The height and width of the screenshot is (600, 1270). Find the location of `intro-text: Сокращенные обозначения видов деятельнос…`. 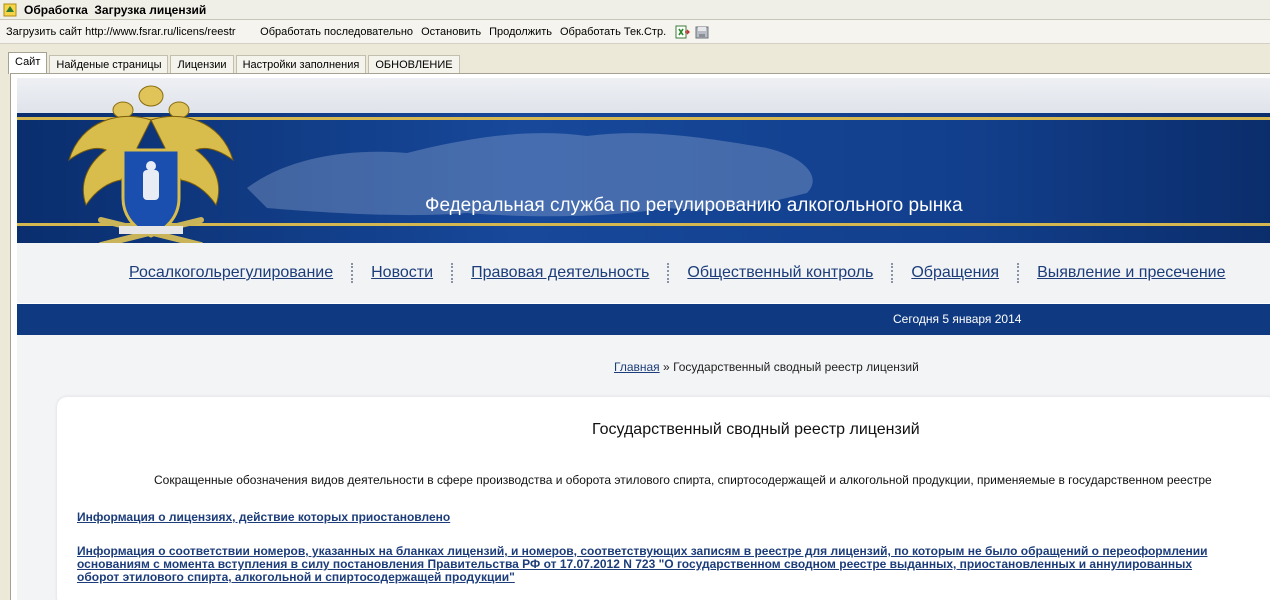

intro-text: Сокращенные обозначения видов деятельнос… is located at coordinates (683, 480).